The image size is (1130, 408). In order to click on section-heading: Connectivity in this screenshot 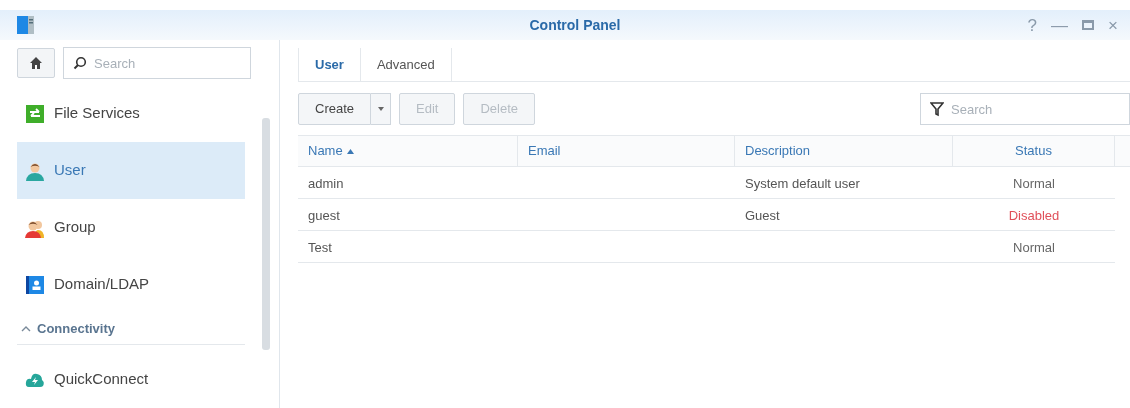, I will do `click(76, 328)`.